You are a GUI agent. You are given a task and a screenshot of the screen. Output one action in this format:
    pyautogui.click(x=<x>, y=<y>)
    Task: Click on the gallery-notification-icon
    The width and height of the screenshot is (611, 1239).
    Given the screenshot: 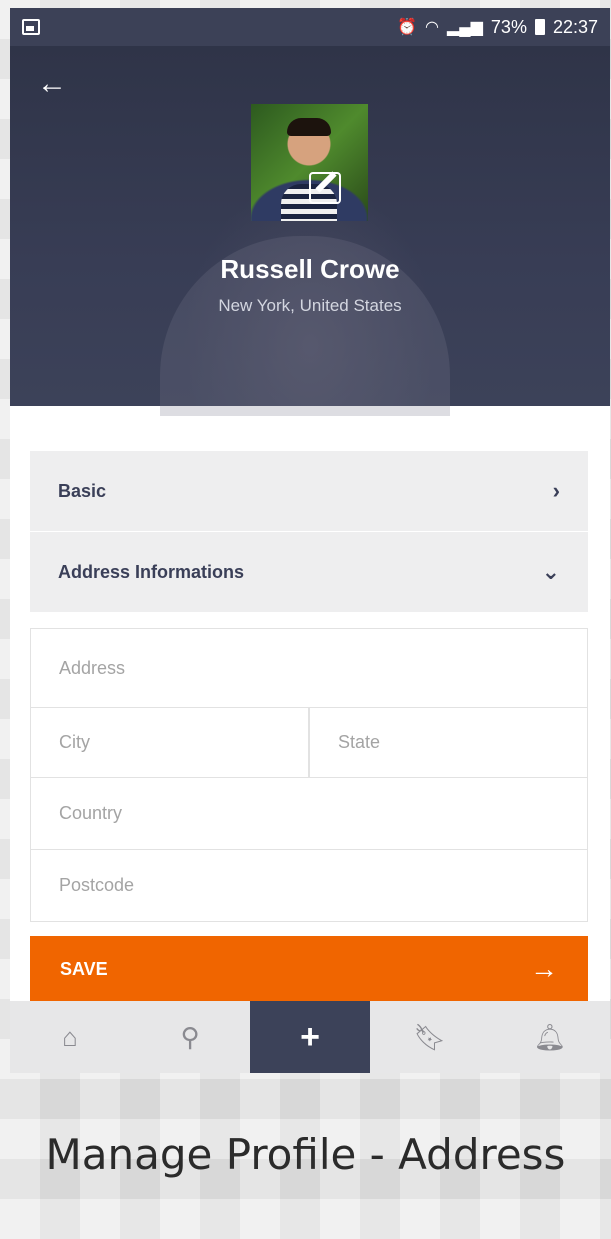 What is the action you would take?
    pyautogui.click(x=31, y=27)
    